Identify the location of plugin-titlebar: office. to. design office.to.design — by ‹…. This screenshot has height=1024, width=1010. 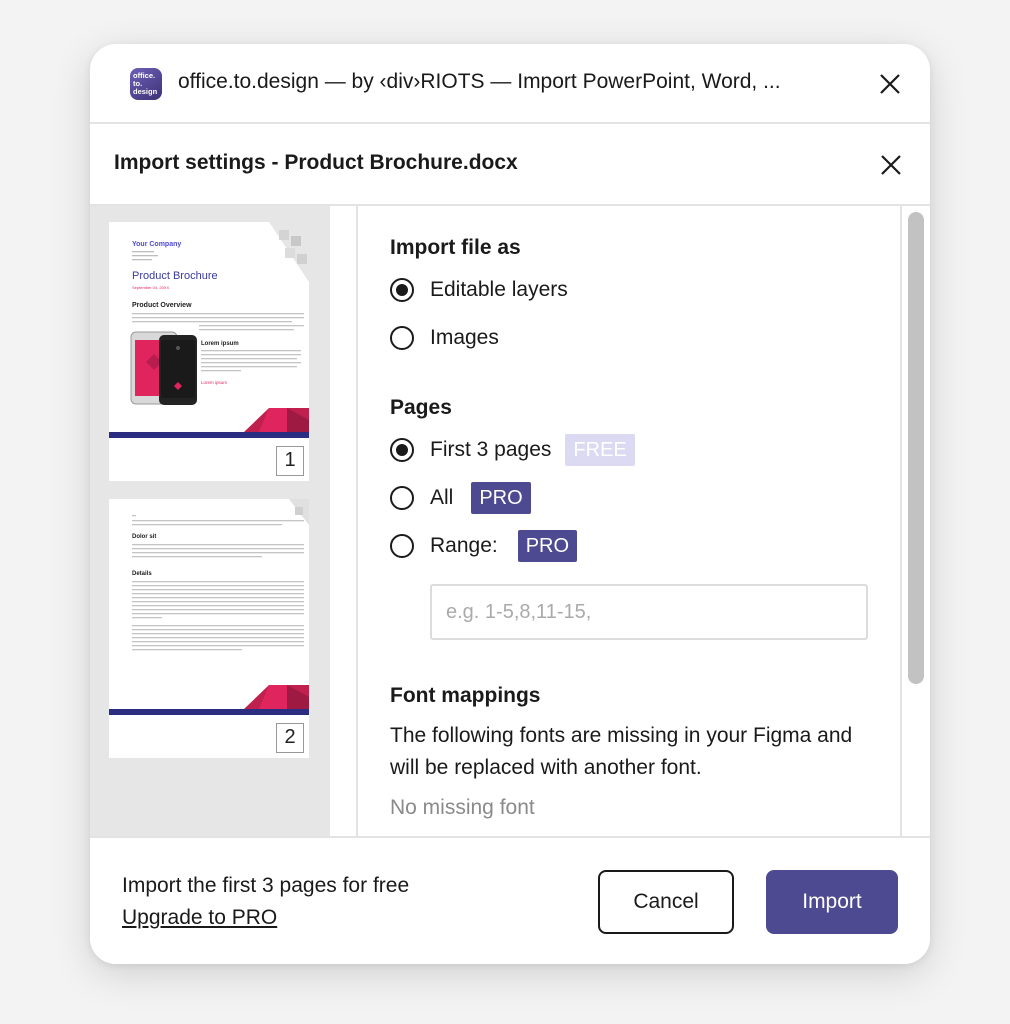
(510, 84).